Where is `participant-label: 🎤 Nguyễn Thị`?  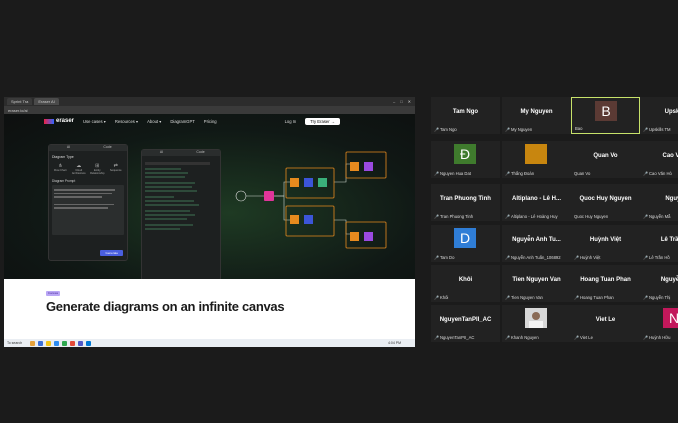
participant-label: 🎤 Nguyễn Thị is located at coordinates (656, 297).